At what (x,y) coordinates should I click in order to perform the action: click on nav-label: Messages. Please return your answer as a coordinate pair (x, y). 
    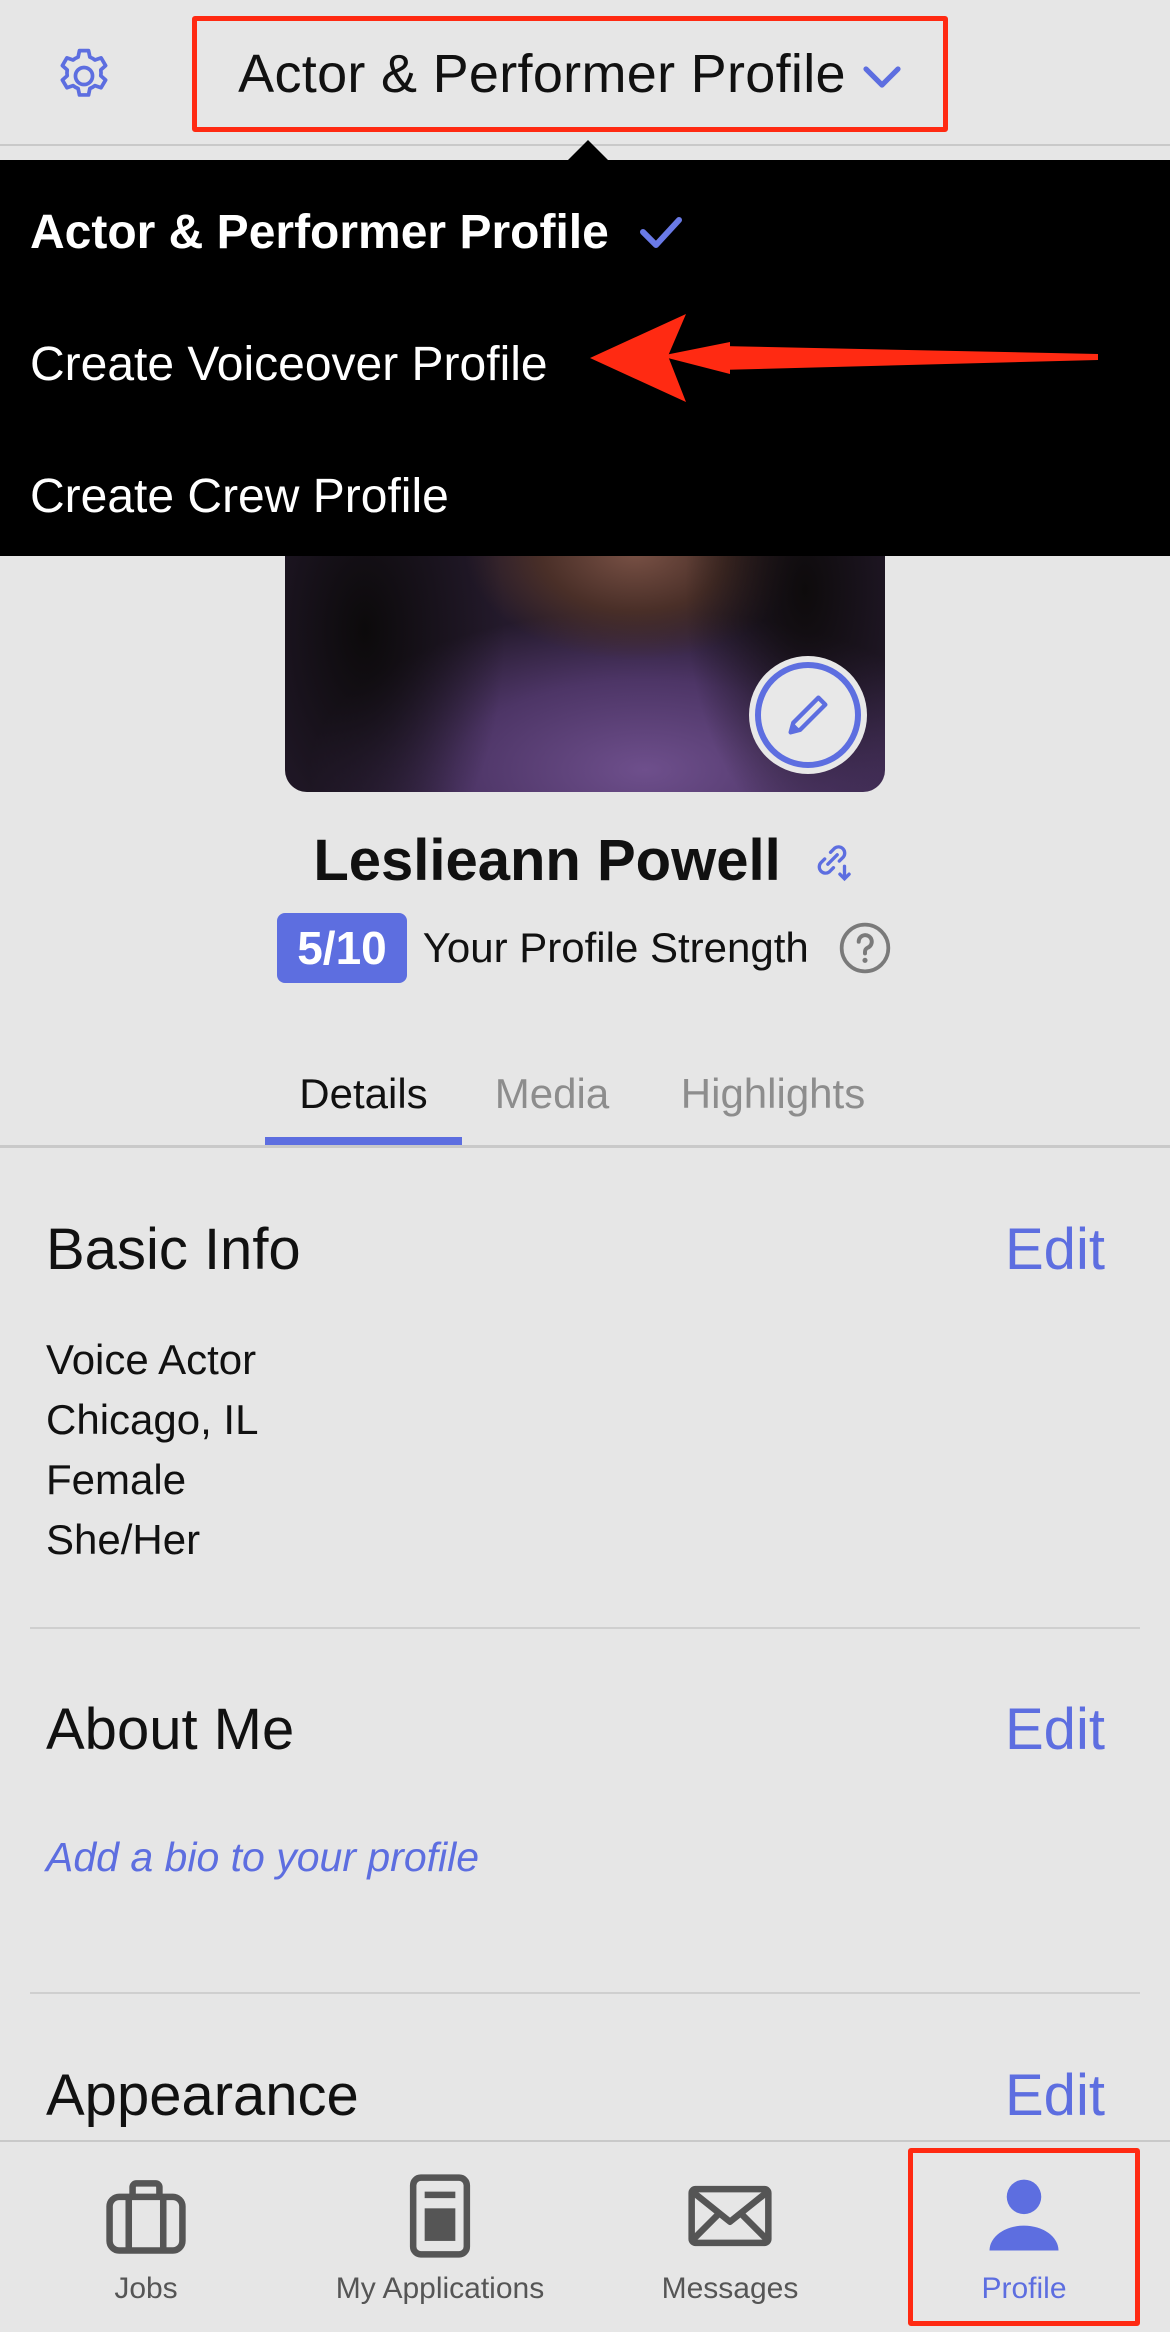
    Looking at the image, I should click on (730, 2288).